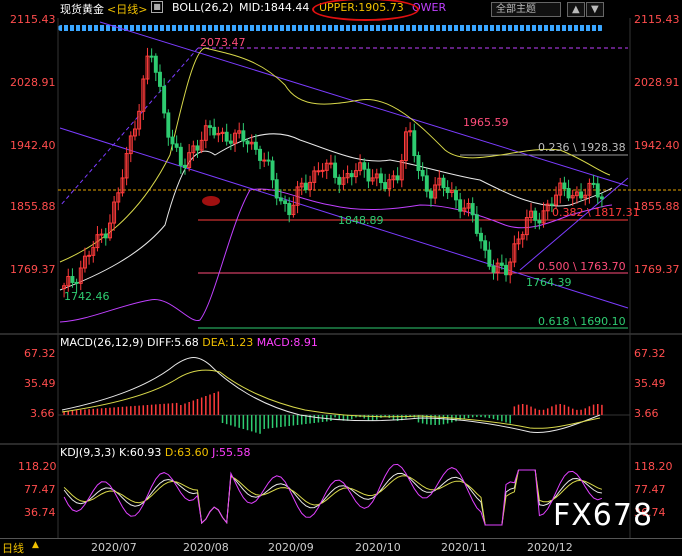 The height and width of the screenshot is (556, 682). I want to click on kdj-d-line, so click(333, 497).